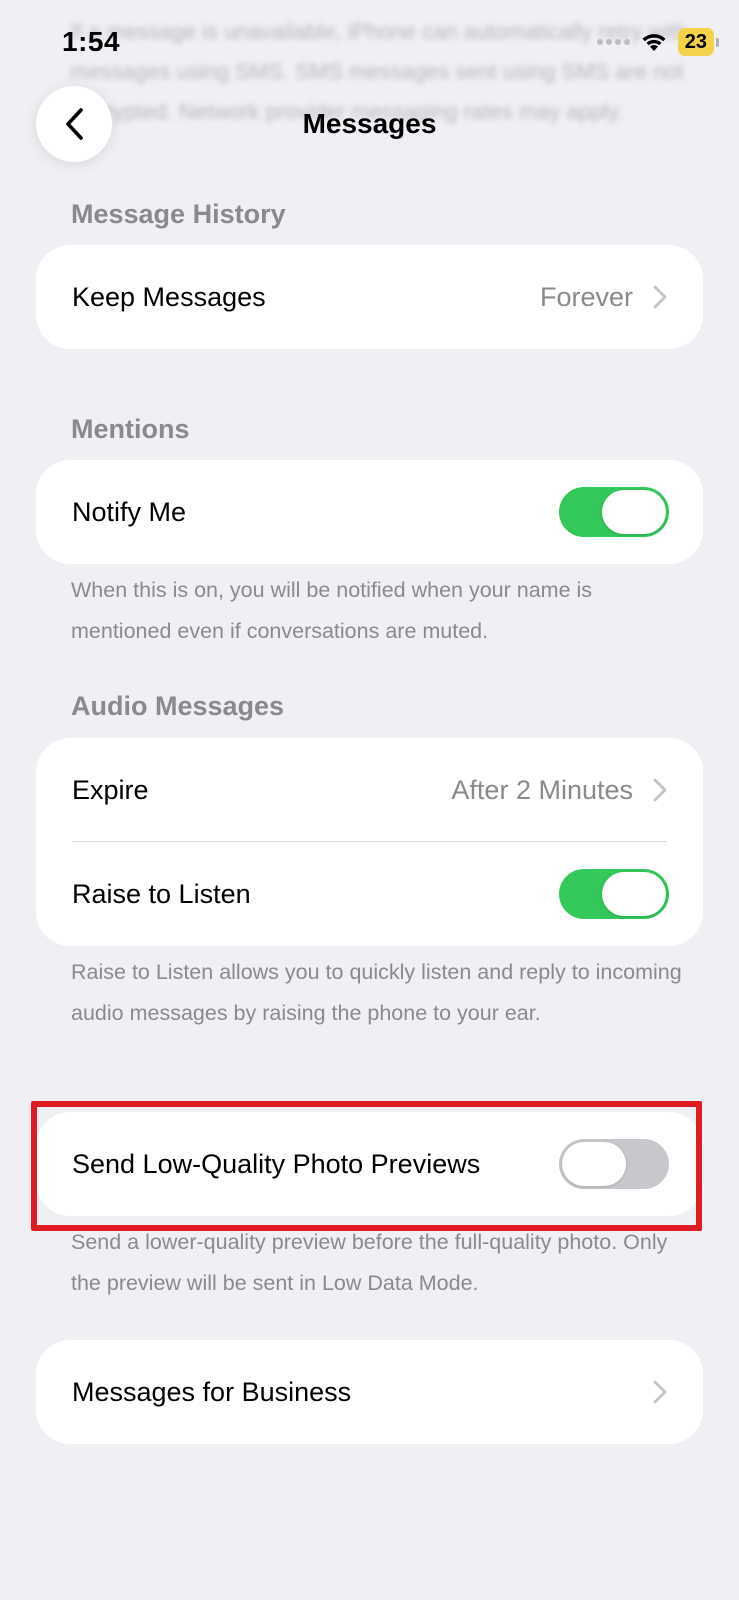 The height and width of the screenshot is (1600, 739). I want to click on status-time: 1:54, so click(91, 41).